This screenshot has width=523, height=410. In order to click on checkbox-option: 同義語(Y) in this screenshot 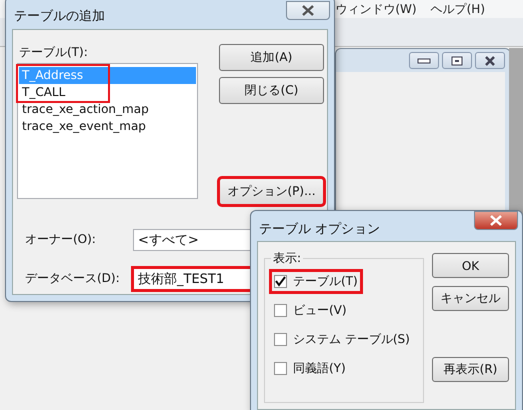, I will do `click(310, 368)`.